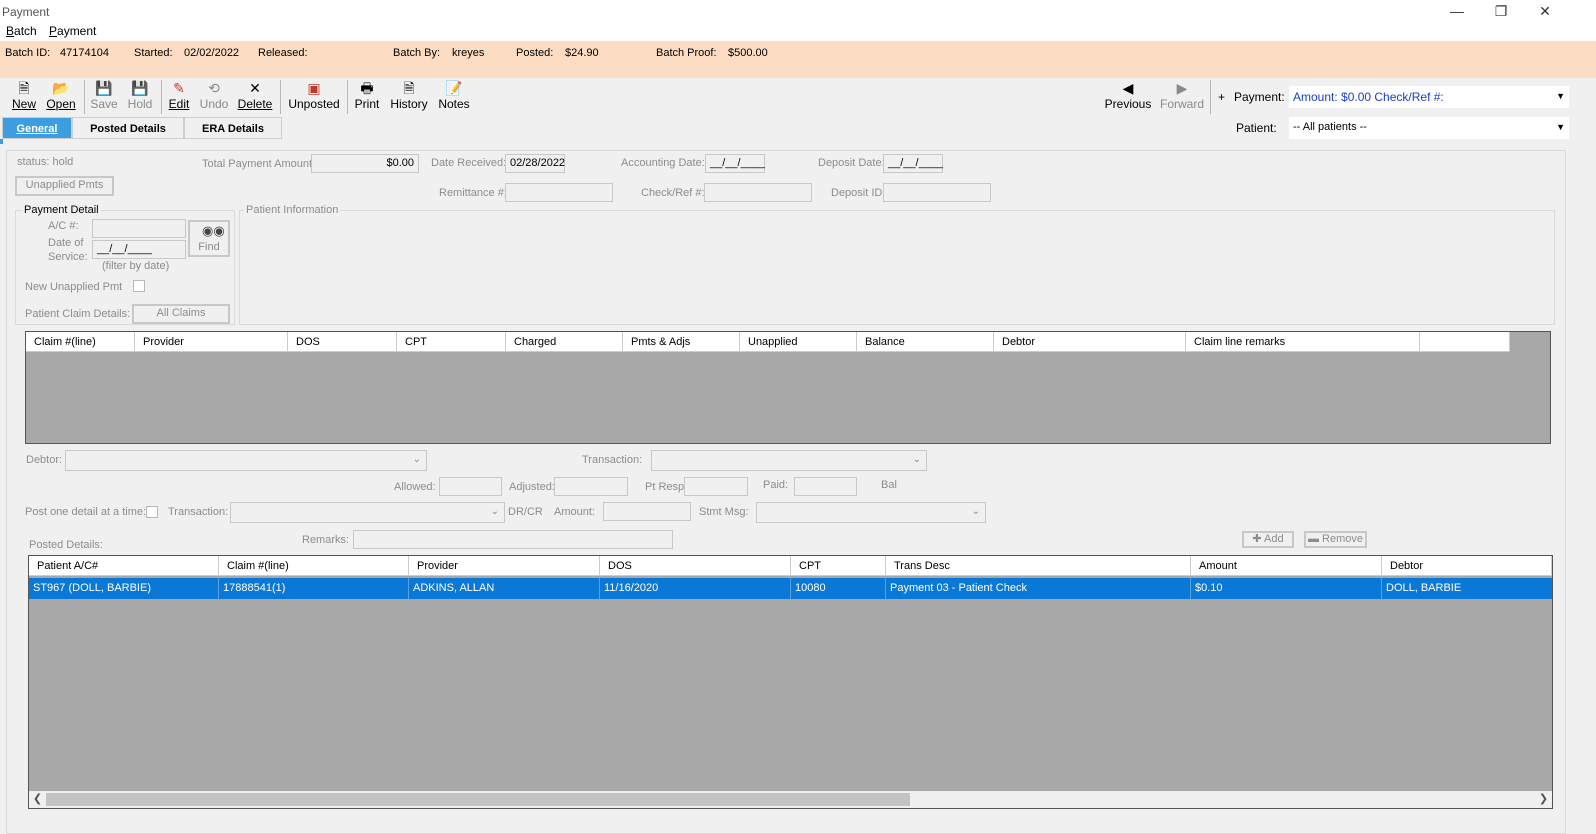  What do you see at coordinates (1038, 588) in the screenshot?
I see `table-cell: Payment 03 - Patient Check` at bounding box center [1038, 588].